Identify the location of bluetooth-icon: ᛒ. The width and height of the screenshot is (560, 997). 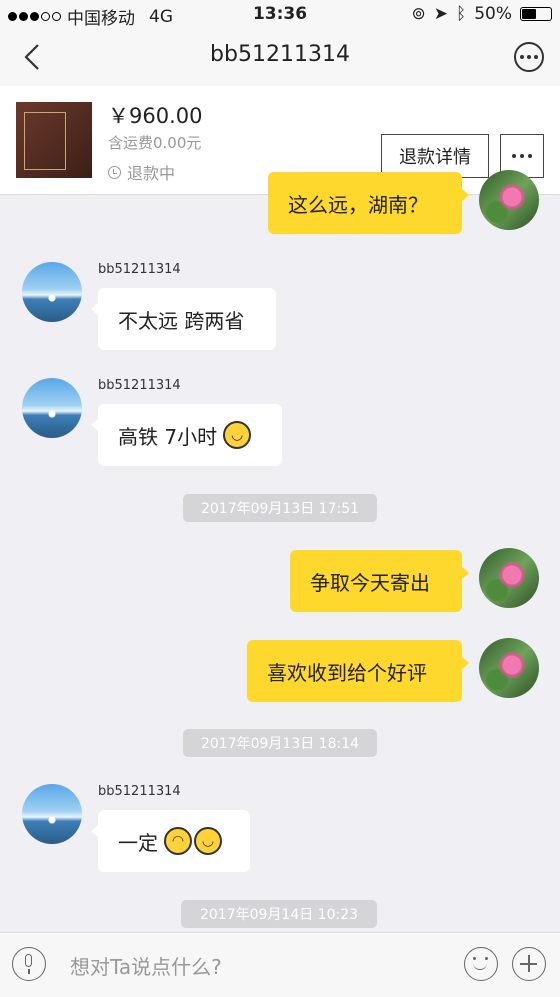
(461, 14).